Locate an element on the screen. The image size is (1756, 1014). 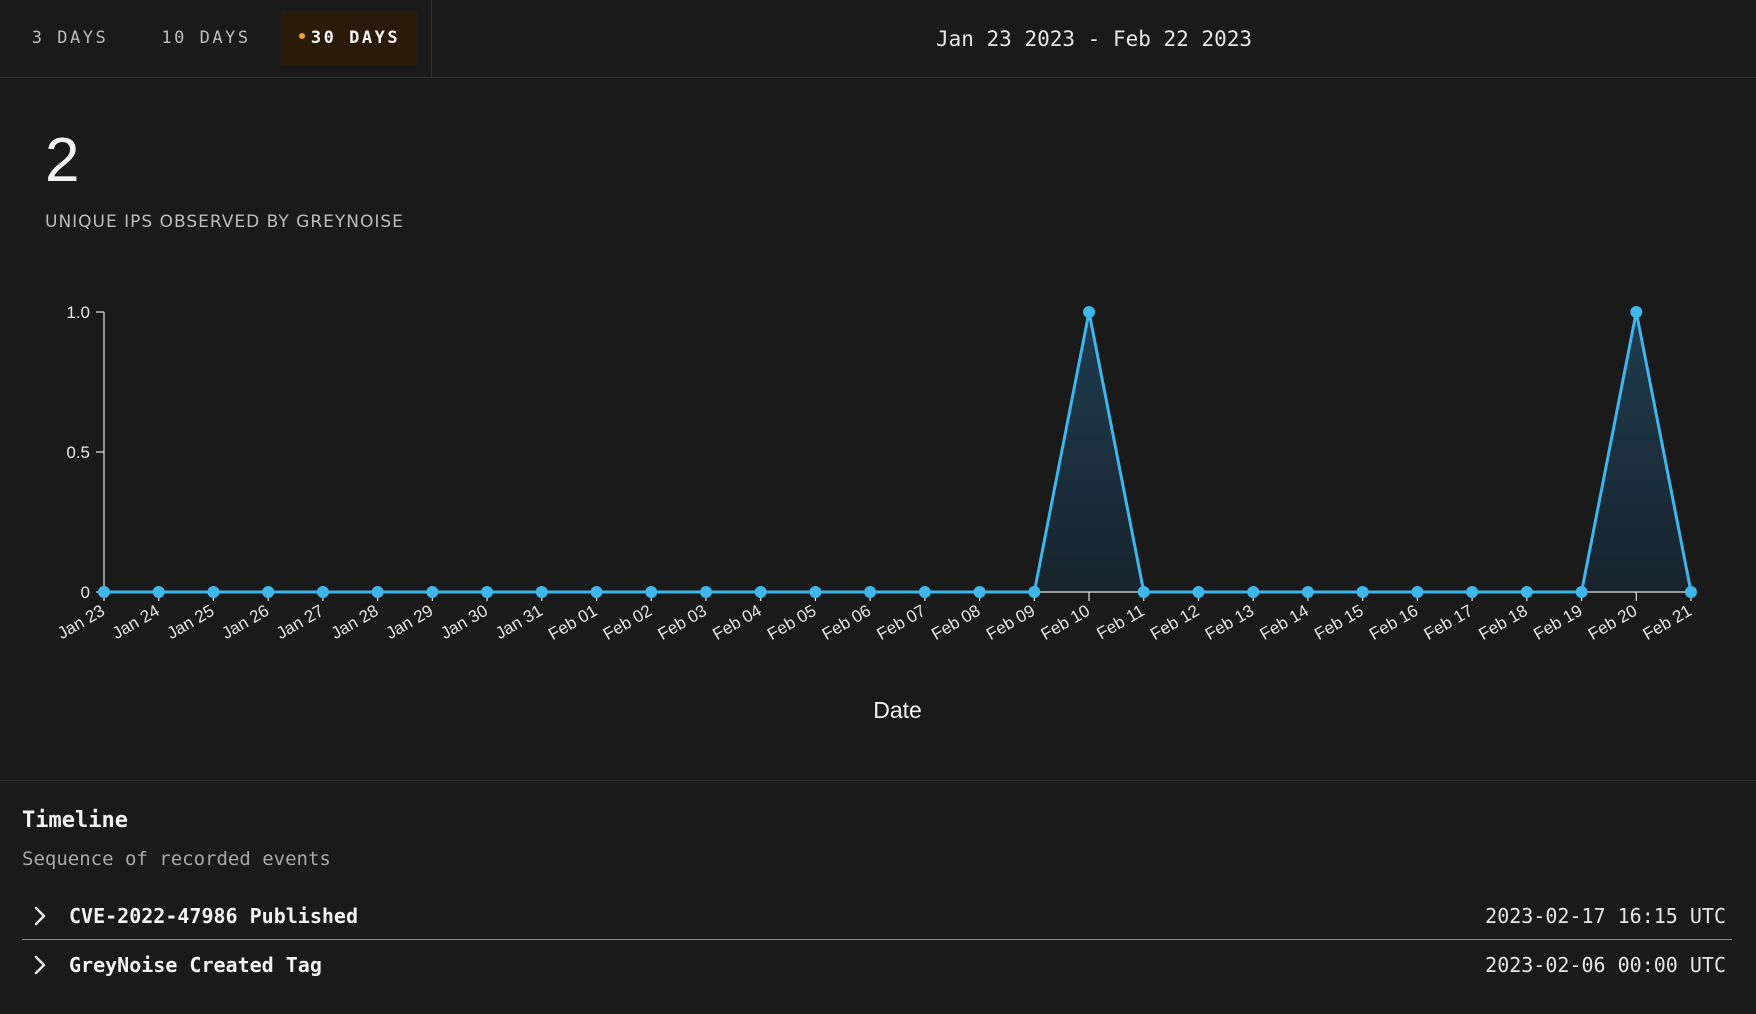
tab-3-days: 3 DAYS is located at coordinates (70, 38).